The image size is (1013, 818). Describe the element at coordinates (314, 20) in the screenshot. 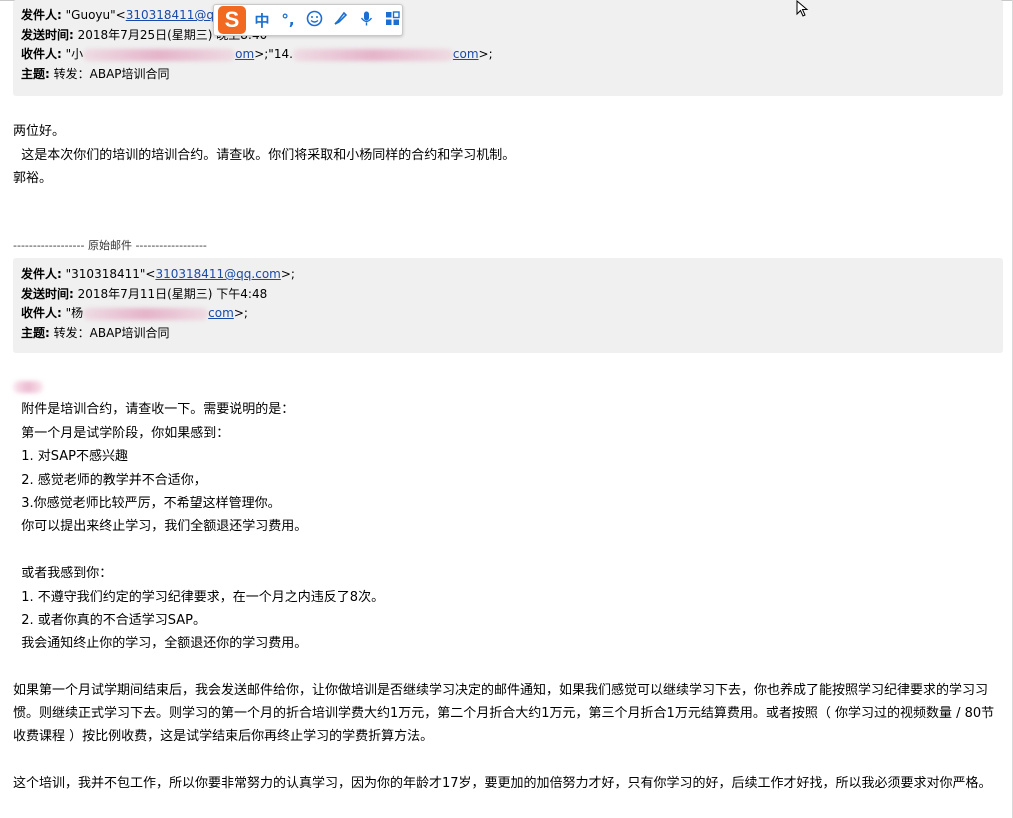

I see `smiley-icon` at that location.